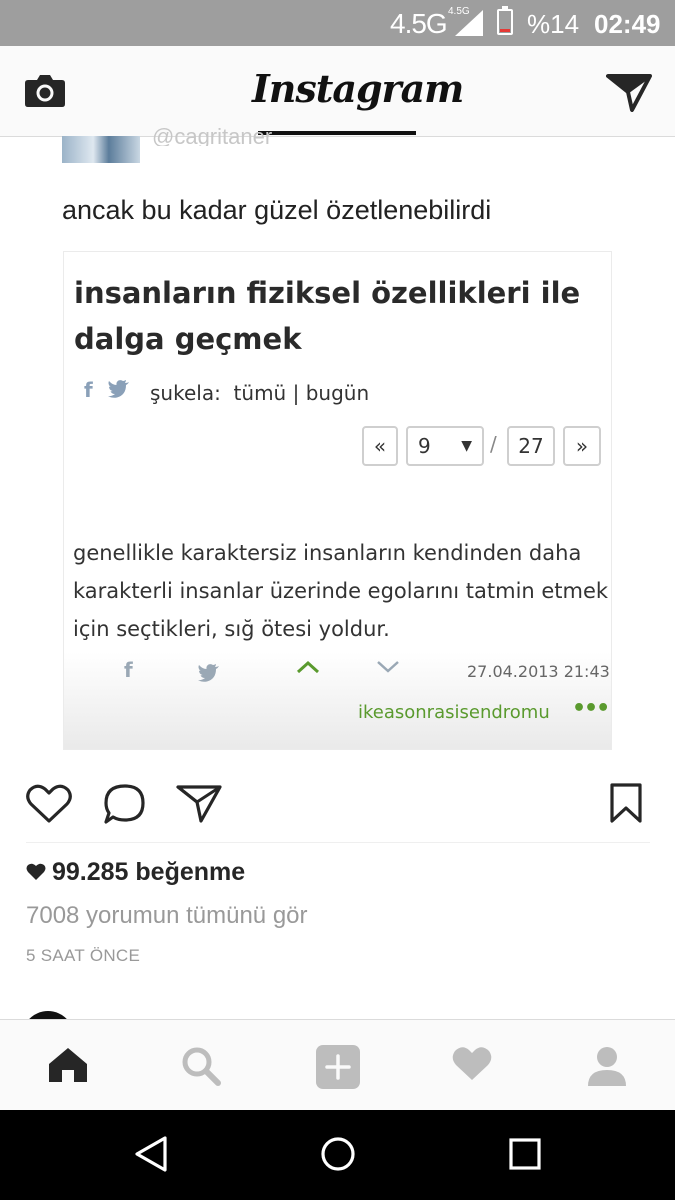 This screenshot has height=1200, width=675. Describe the element at coordinates (149, 872) in the screenshot. I see `like-count-text: 99.285 beğenme` at that location.